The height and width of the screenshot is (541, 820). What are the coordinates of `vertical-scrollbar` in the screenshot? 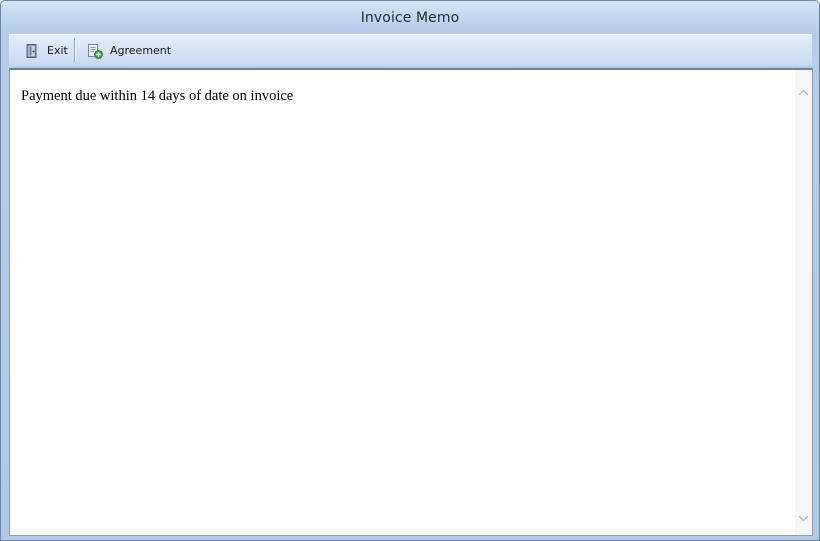 It's located at (803, 302).